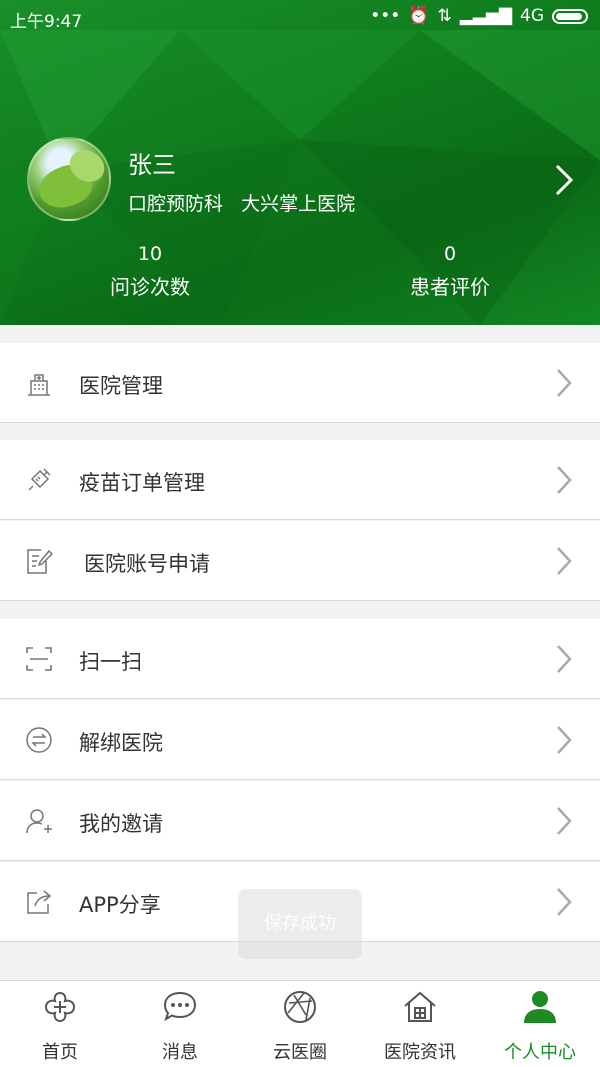 The width and height of the screenshot is (600, 1067). Describe the element at coordinates (46, 22) in the screenshot. I see `status-time: 上午9:47` at that location.